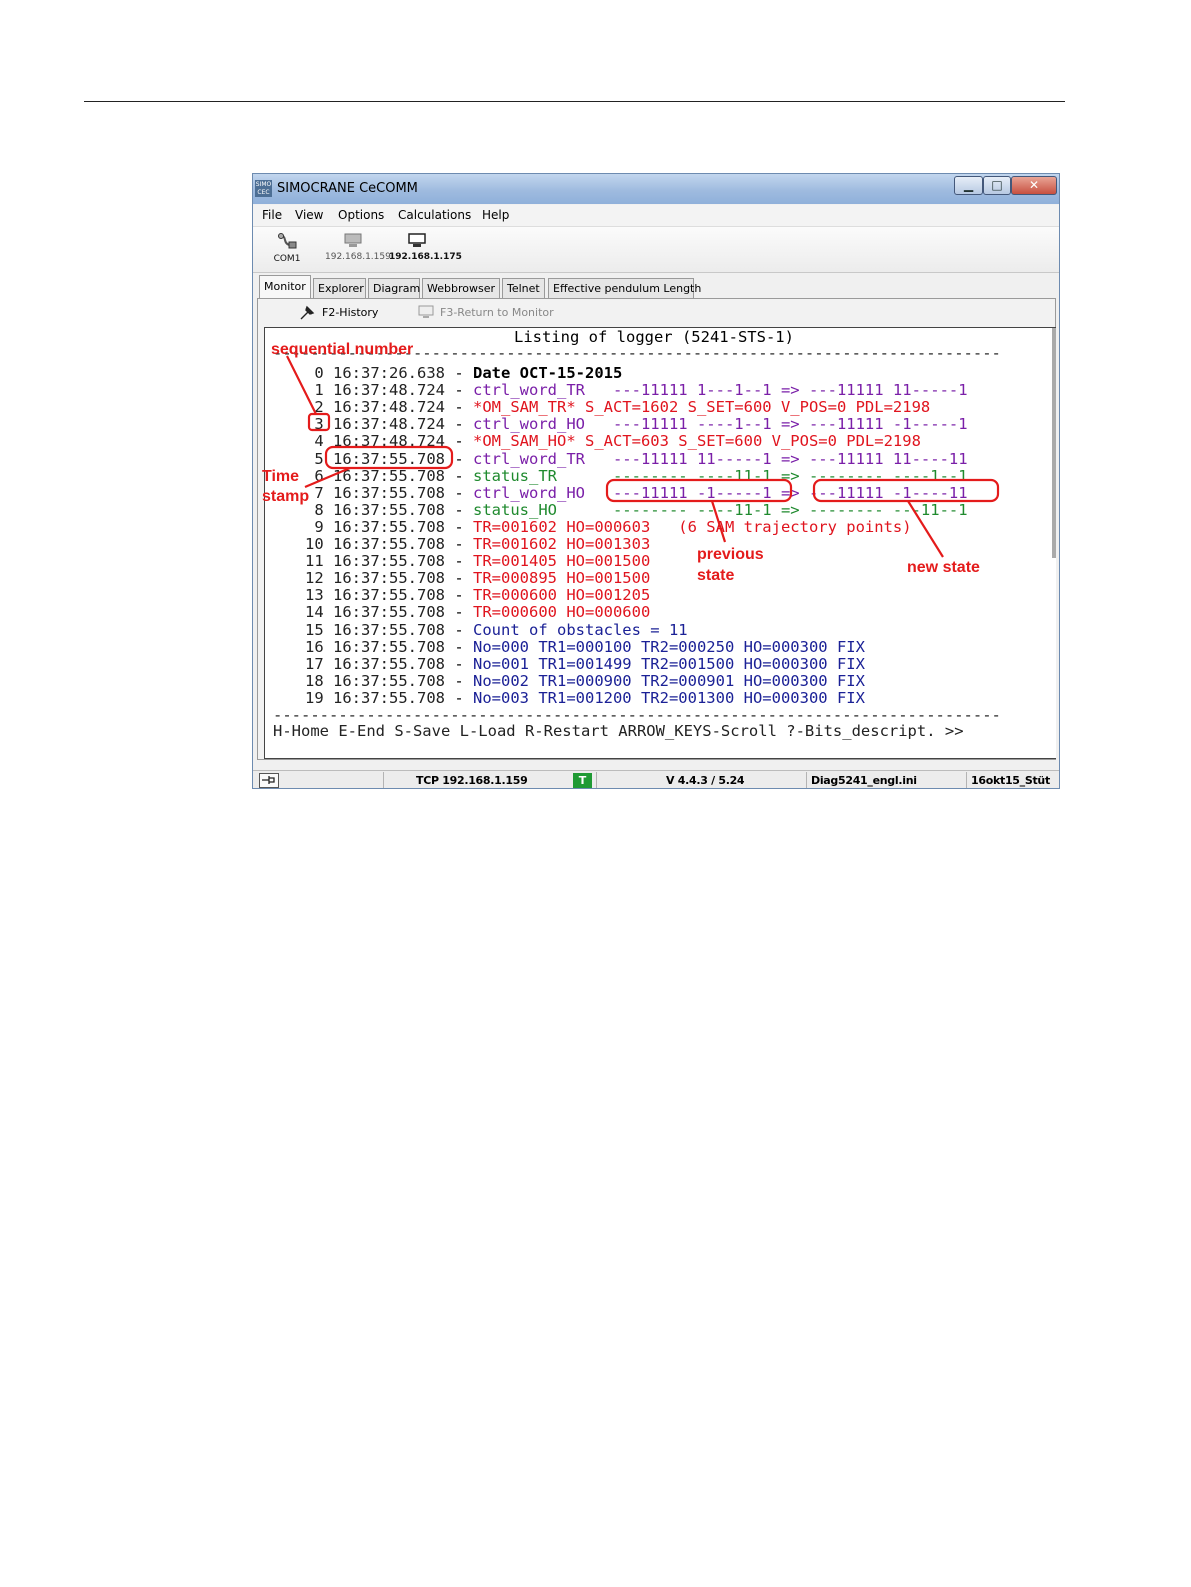 This screenshot has width=1191, height=1587. What do you see at coordinates (699, 490) in the screenshot?
I see `previous-state-circle` at bounding box center [699, 490].